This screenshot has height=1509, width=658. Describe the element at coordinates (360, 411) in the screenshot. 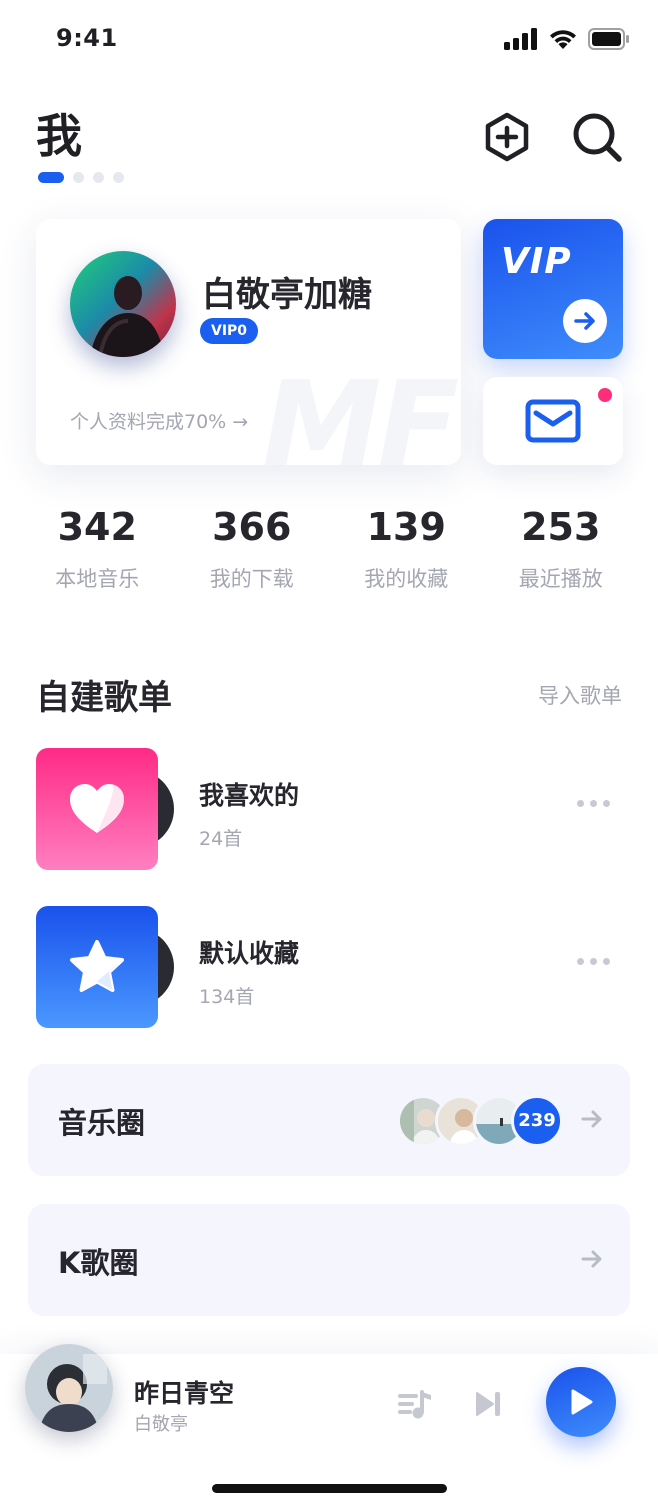

I see `card-watermark: MF` at that location.